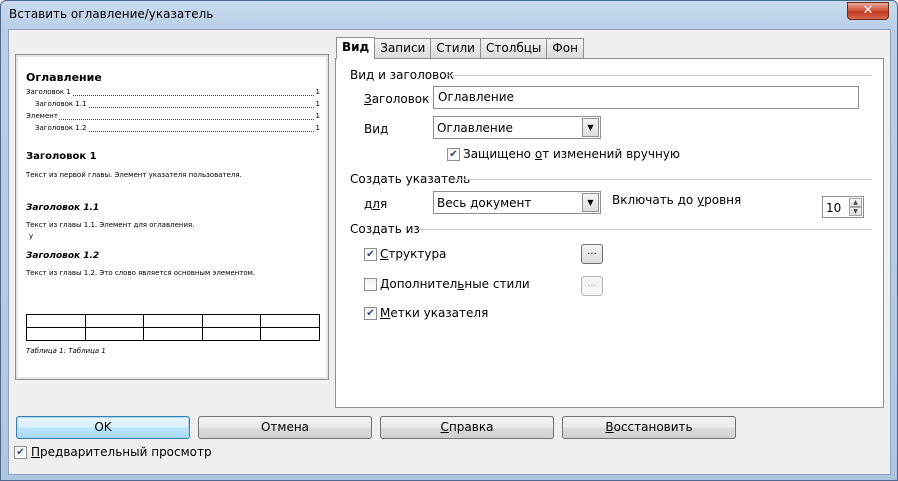 The width and height of the screenshot is (898, 481). What do you see at coordinates (475, 128) in the screenshot?
I see `type-select-value: Оглавление` at bounding box center [475, 128].